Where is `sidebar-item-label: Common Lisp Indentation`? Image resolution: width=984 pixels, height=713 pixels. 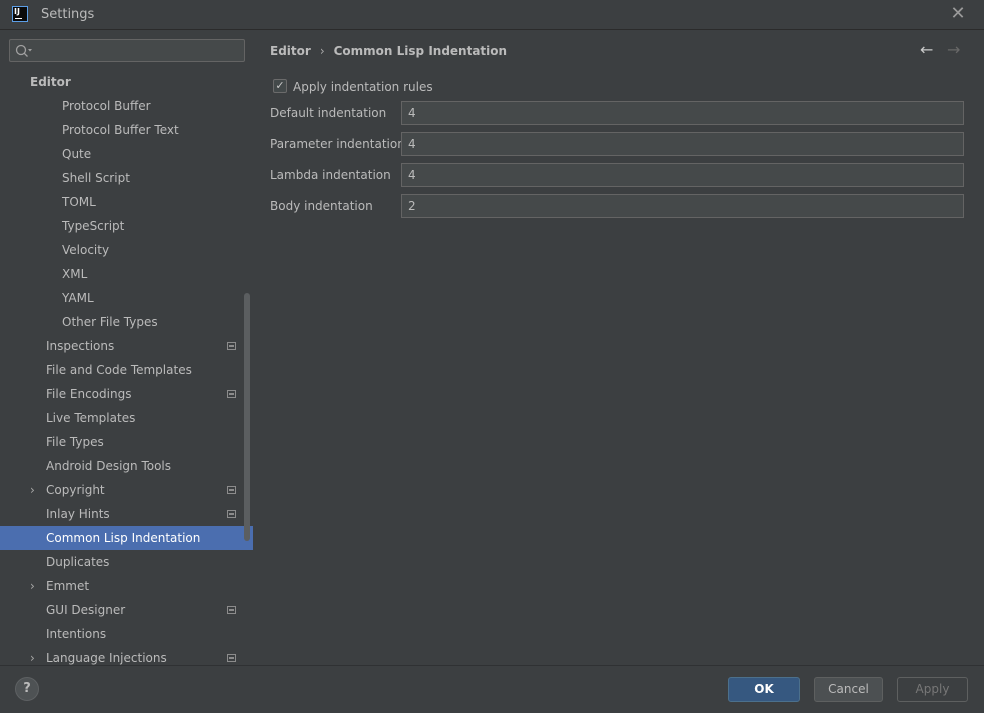 sidebar-item-label: Common Lisp Indentation is located at coordinates (123, 538).